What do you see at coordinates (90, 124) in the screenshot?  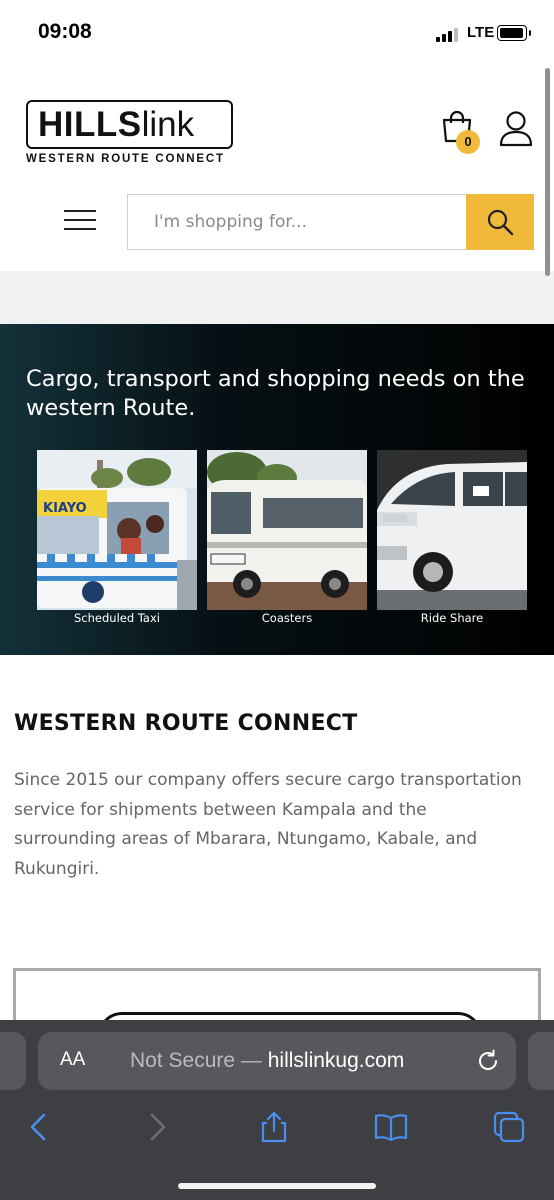 I see `logo-bold-text: HILLS` at bounding box center [90, 124].